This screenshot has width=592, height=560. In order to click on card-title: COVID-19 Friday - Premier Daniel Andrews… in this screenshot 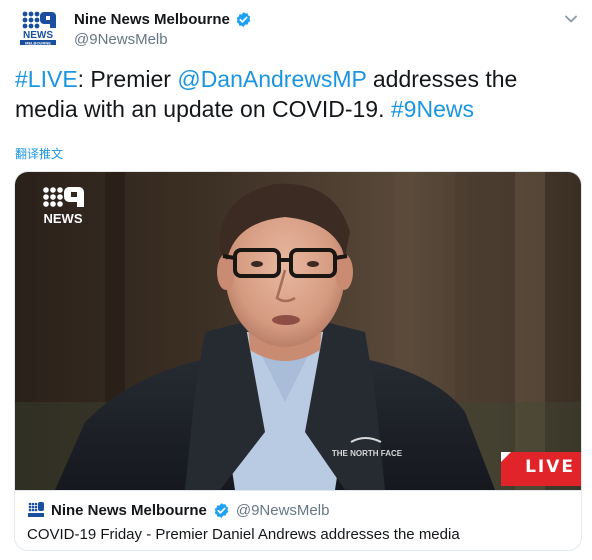, I will do `click(243, 534)`.